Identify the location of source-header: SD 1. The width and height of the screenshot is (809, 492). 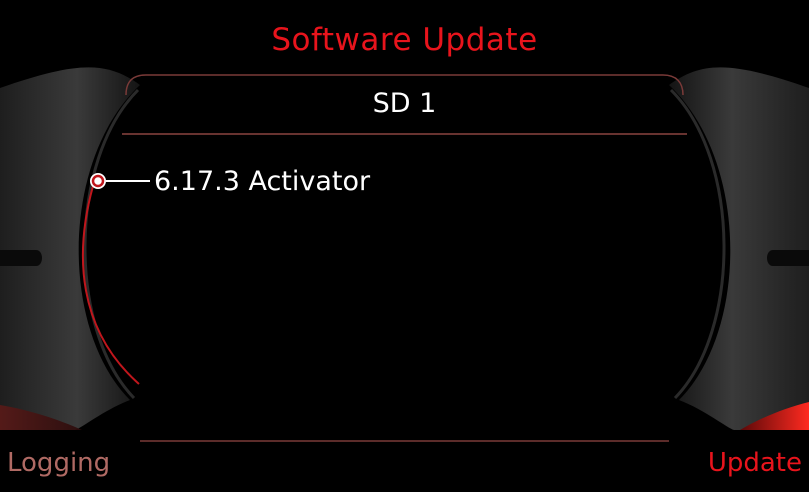
(404, 103).